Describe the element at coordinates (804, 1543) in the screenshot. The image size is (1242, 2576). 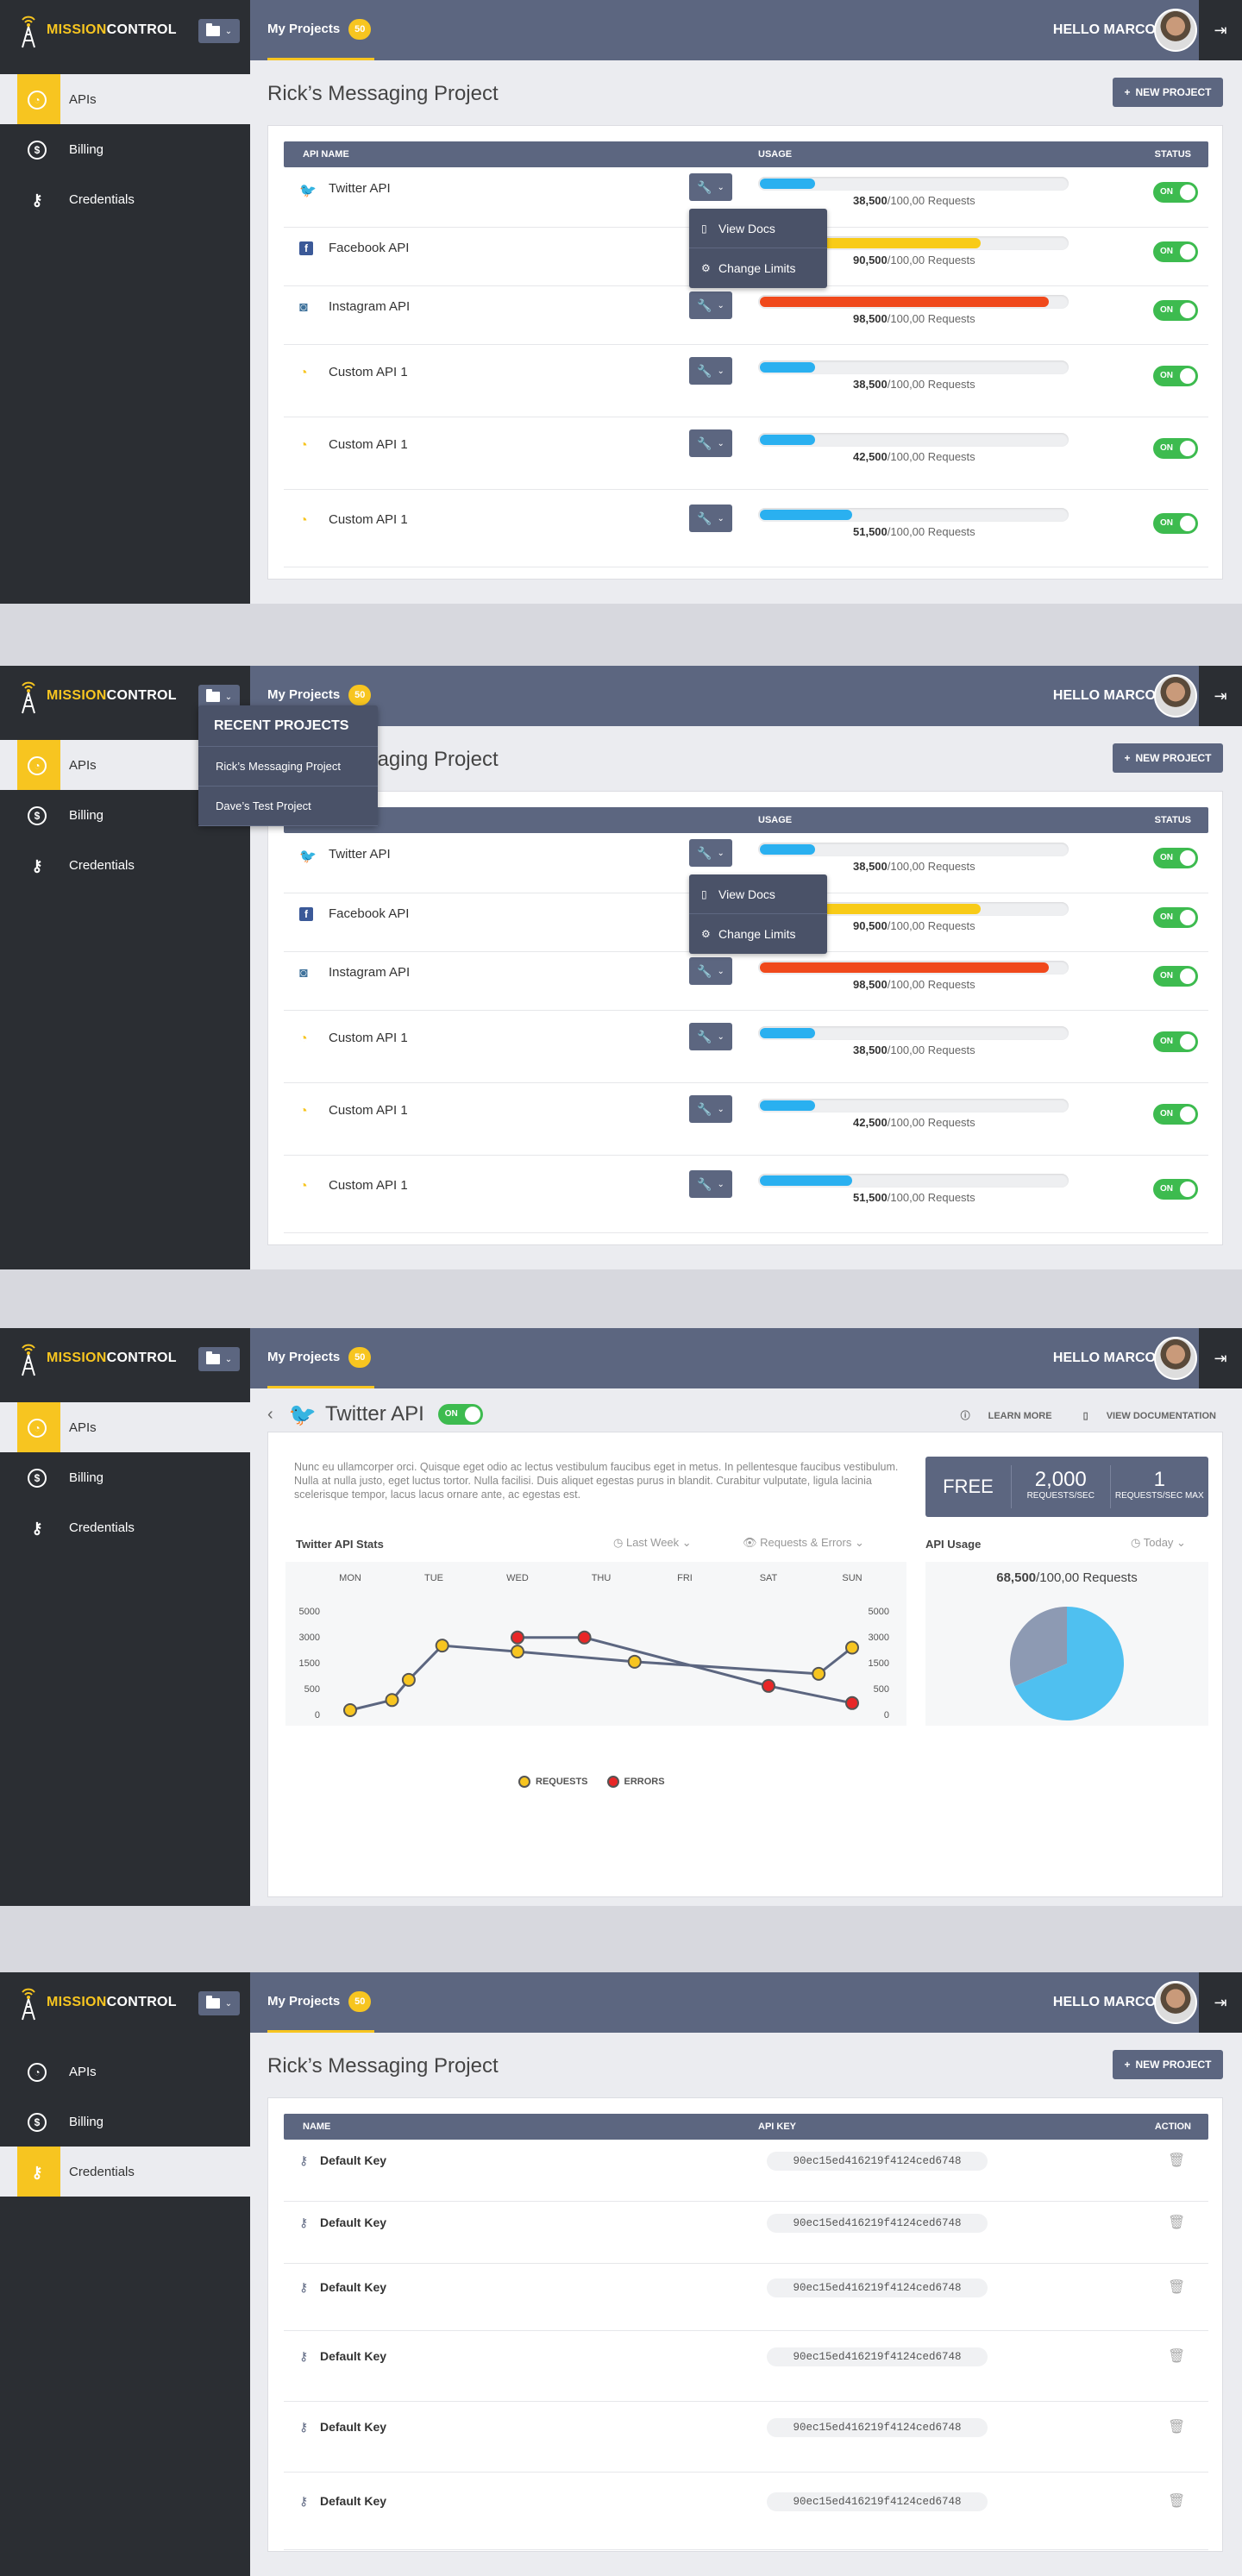
I see `filter-select: 👁 Requests & Errors ⌄` at that location.